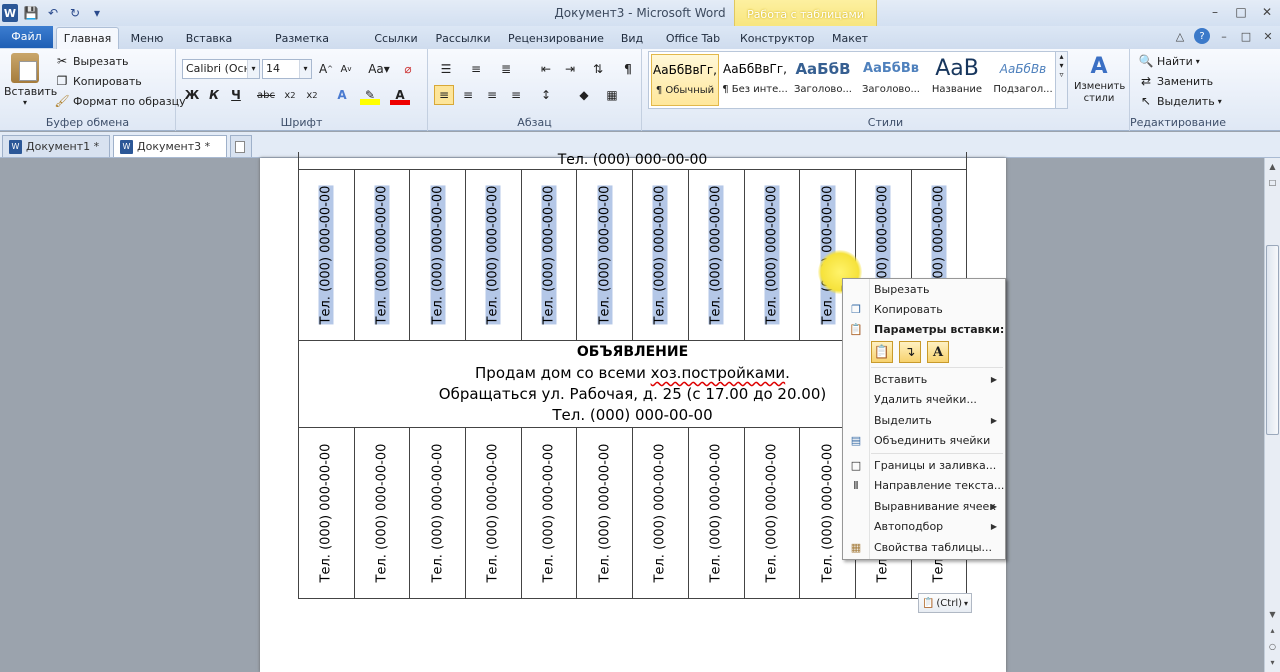 The height and width of the screenshot is (672, 1280). What do you see at coordinates (91, 61) in the screenshot?
I see `cut-button: ✂ Вырезать` at bounding box center [91, 61].